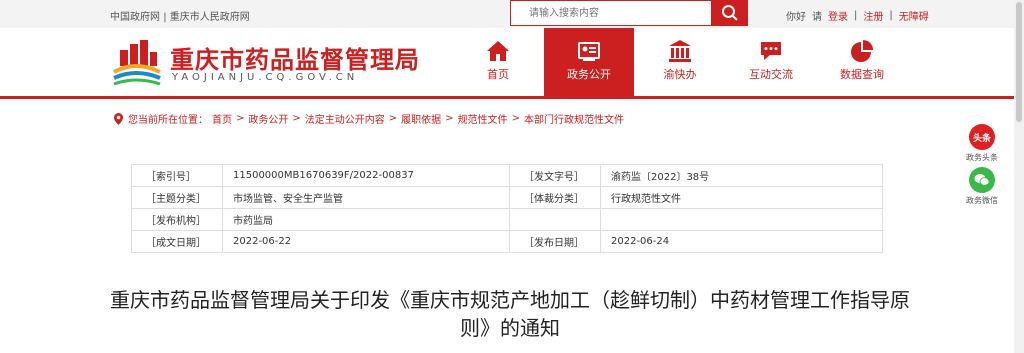 This screenshot has width=1024, height=353. What do you see at coordinates (555, 241) in the screenshot?
I see `meta-key: ［发布日期］` at bounding box center [555, 241].